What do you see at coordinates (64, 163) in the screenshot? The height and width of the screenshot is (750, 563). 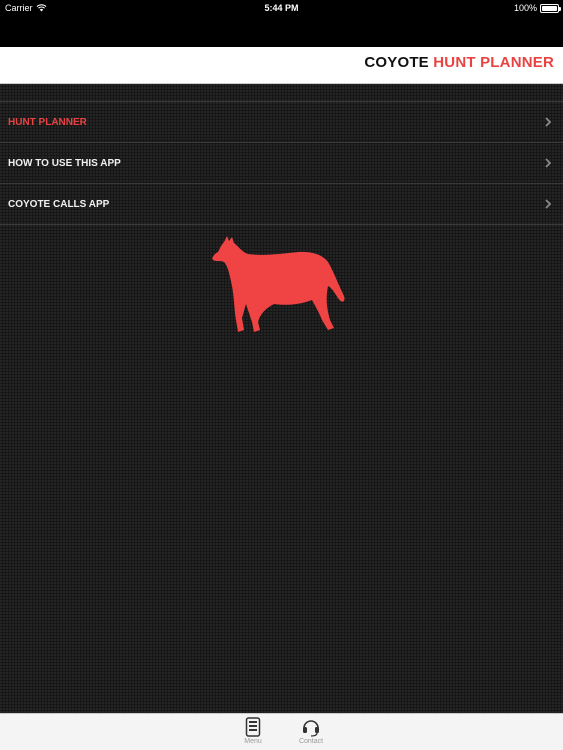 I see `menu-item-label: HOW TO USE THIS APP` at bounding box center [64, 163].